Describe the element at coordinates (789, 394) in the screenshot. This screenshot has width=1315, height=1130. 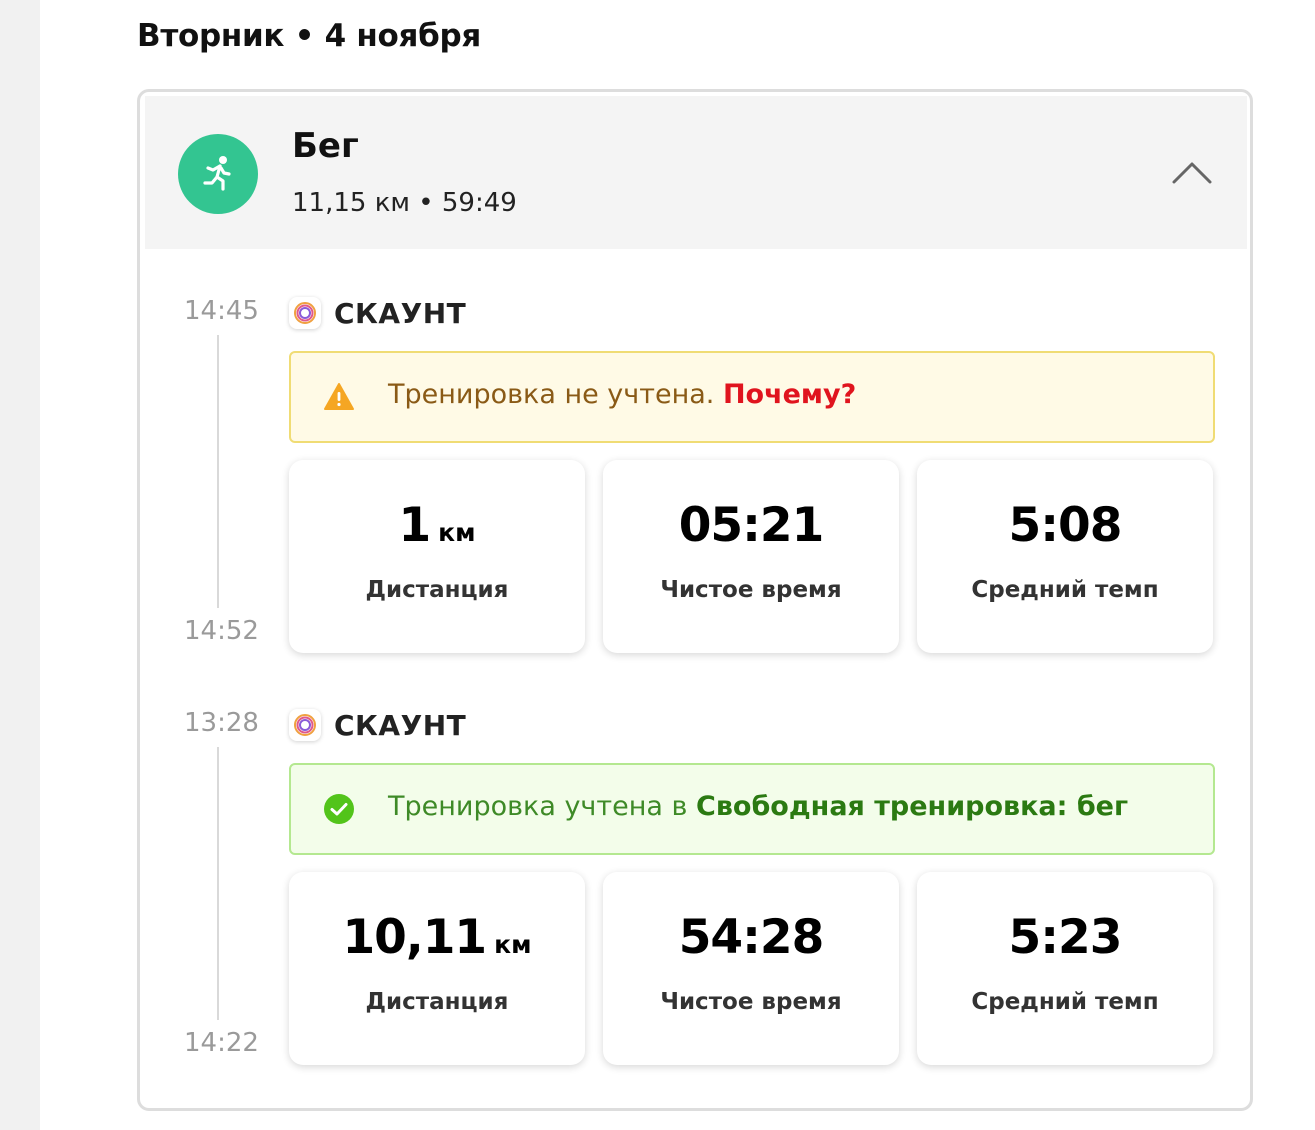
I see `why-link: Почему?` at that location.